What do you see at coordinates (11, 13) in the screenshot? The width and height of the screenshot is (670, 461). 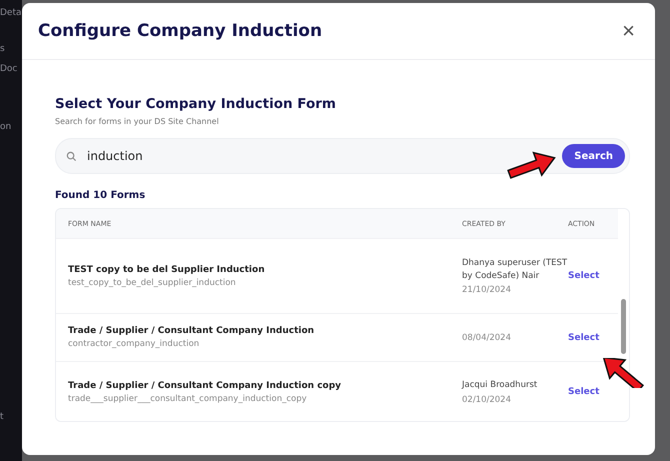 I see `sidebar-item: Deta` at bounding box center [11, 13].